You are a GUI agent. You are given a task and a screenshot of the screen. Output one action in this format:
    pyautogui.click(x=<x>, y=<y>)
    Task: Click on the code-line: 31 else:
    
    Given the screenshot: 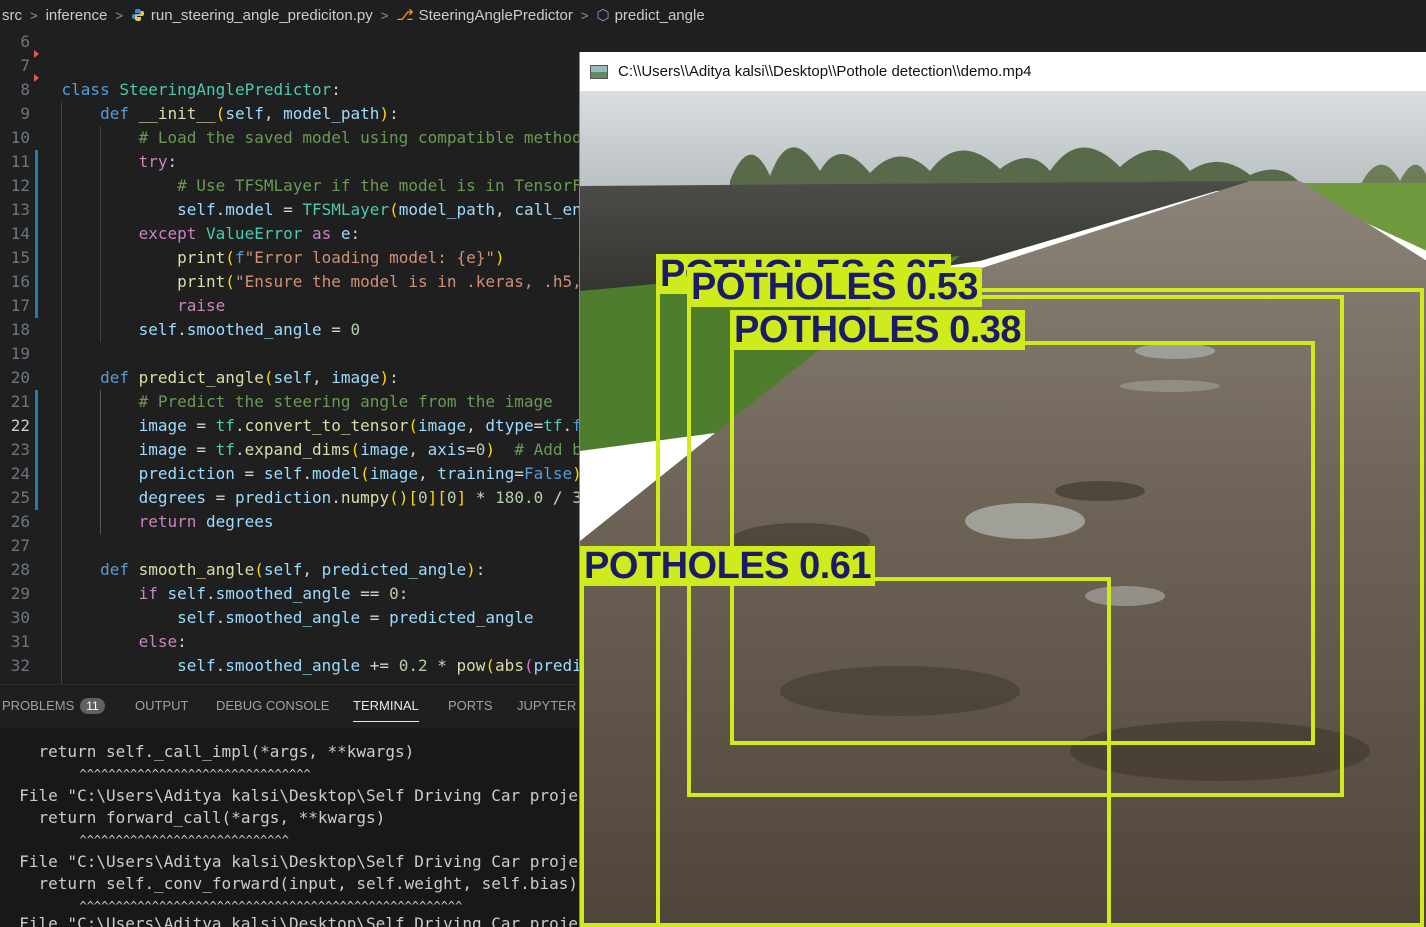 What is the action you would take?
    pyautogui.click(x=290, y=642)
    